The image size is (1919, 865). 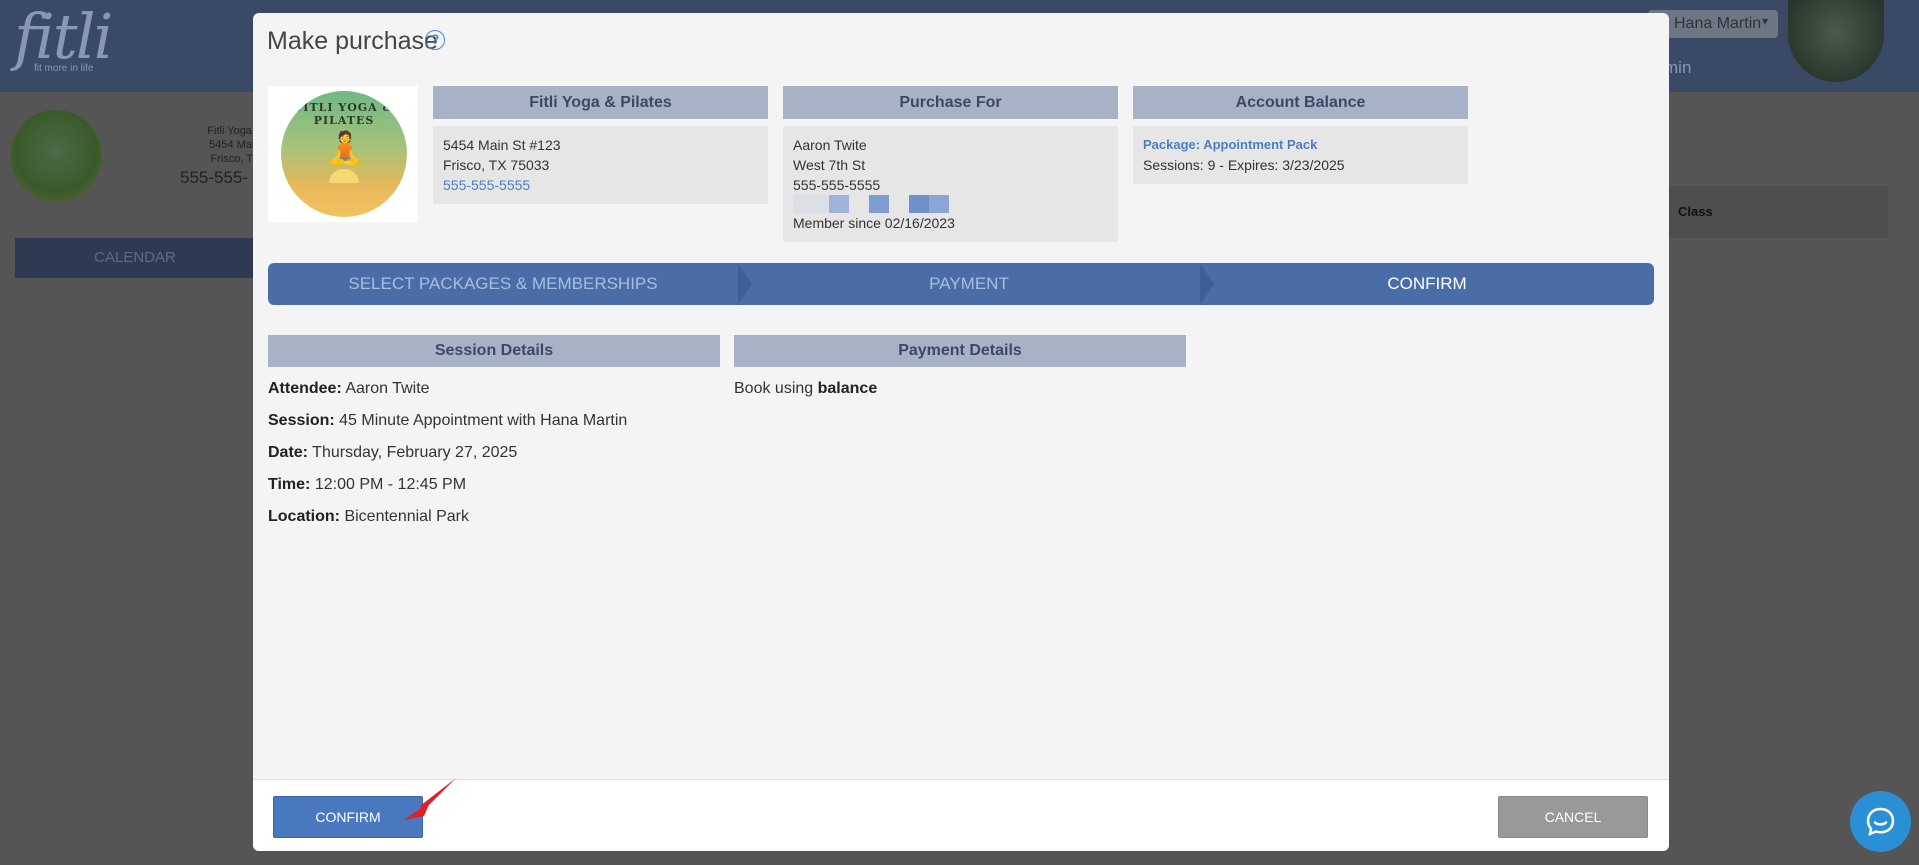 I want to click on package-link: Package: Appointment Pack, so click(x=1300, y=145).